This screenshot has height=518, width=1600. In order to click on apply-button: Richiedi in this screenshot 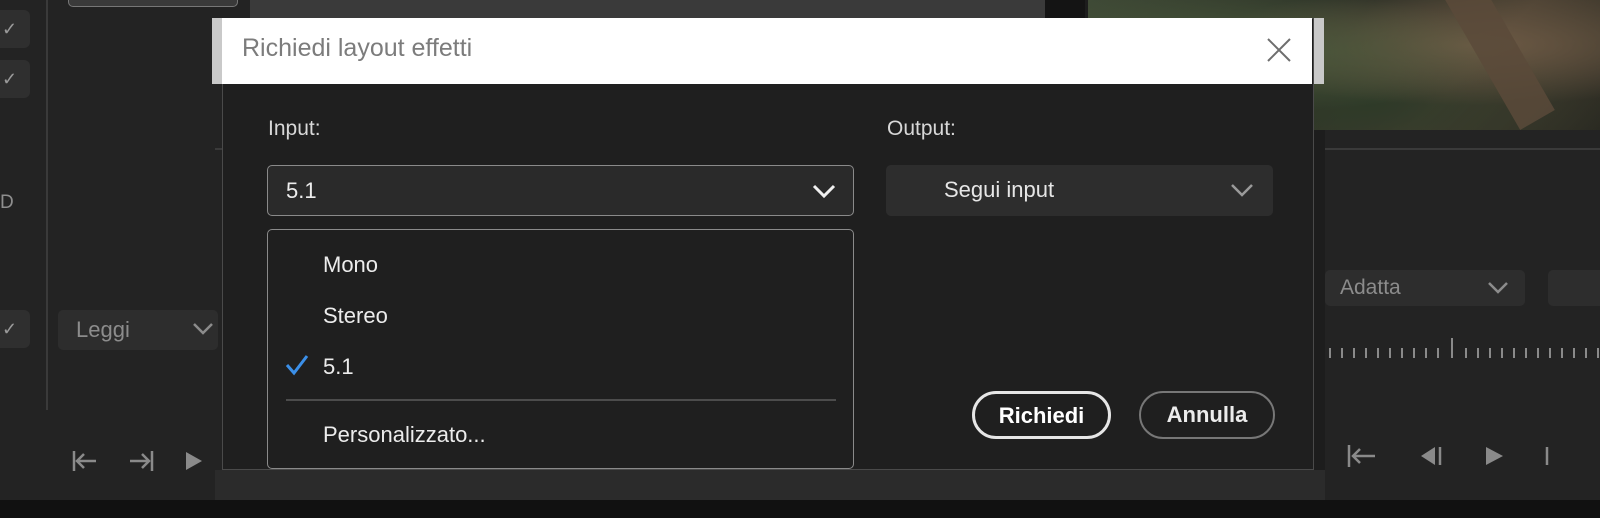, I will do `click(1041, 415)`.